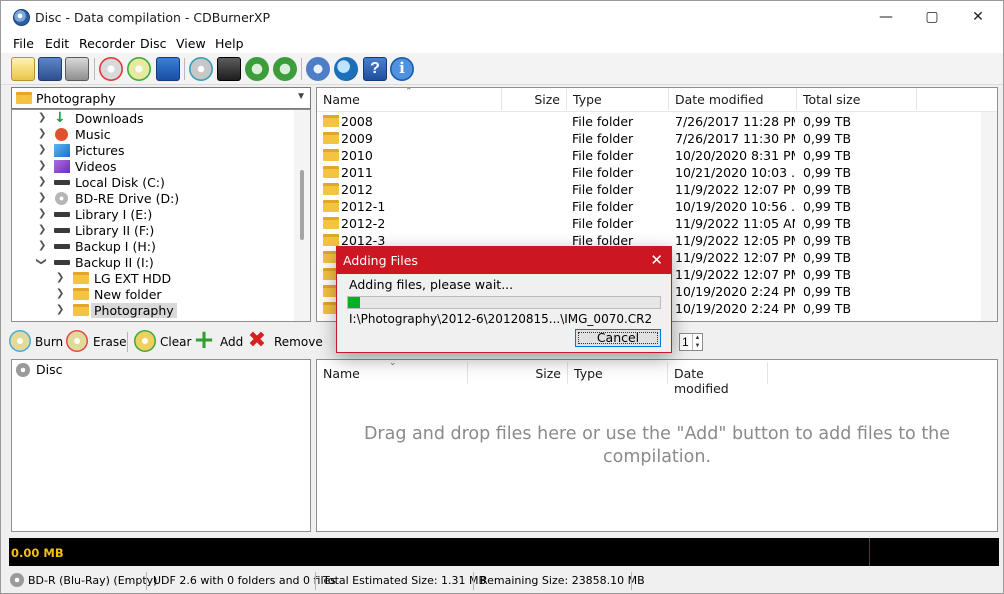  Describe the element at coordinates (357, 138) in the screenshot. I see `file-name-cell: 2009` at that location.